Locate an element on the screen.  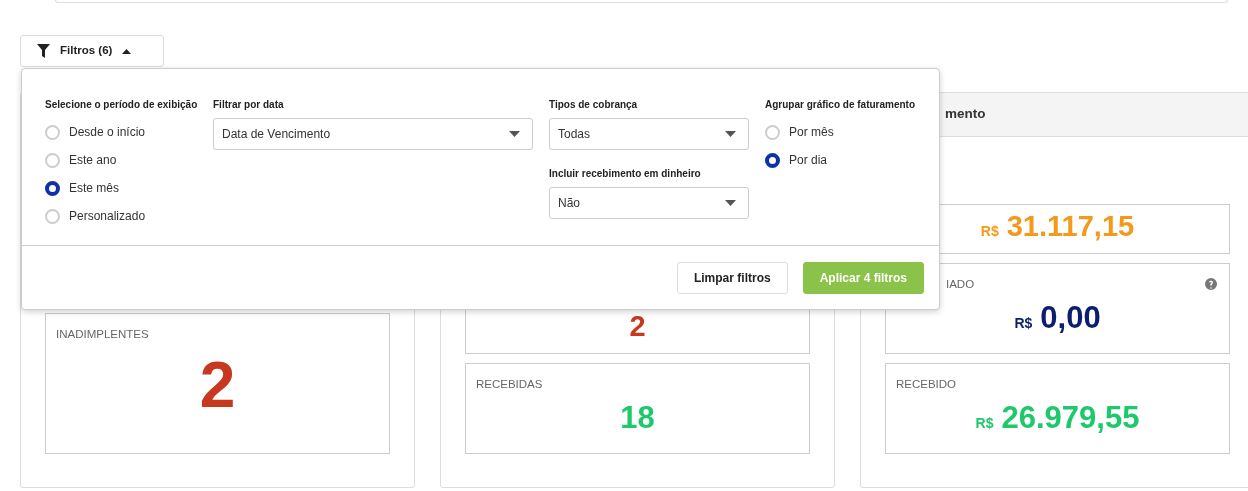
radio-label: Este mês is located at coordinates (94, 188).